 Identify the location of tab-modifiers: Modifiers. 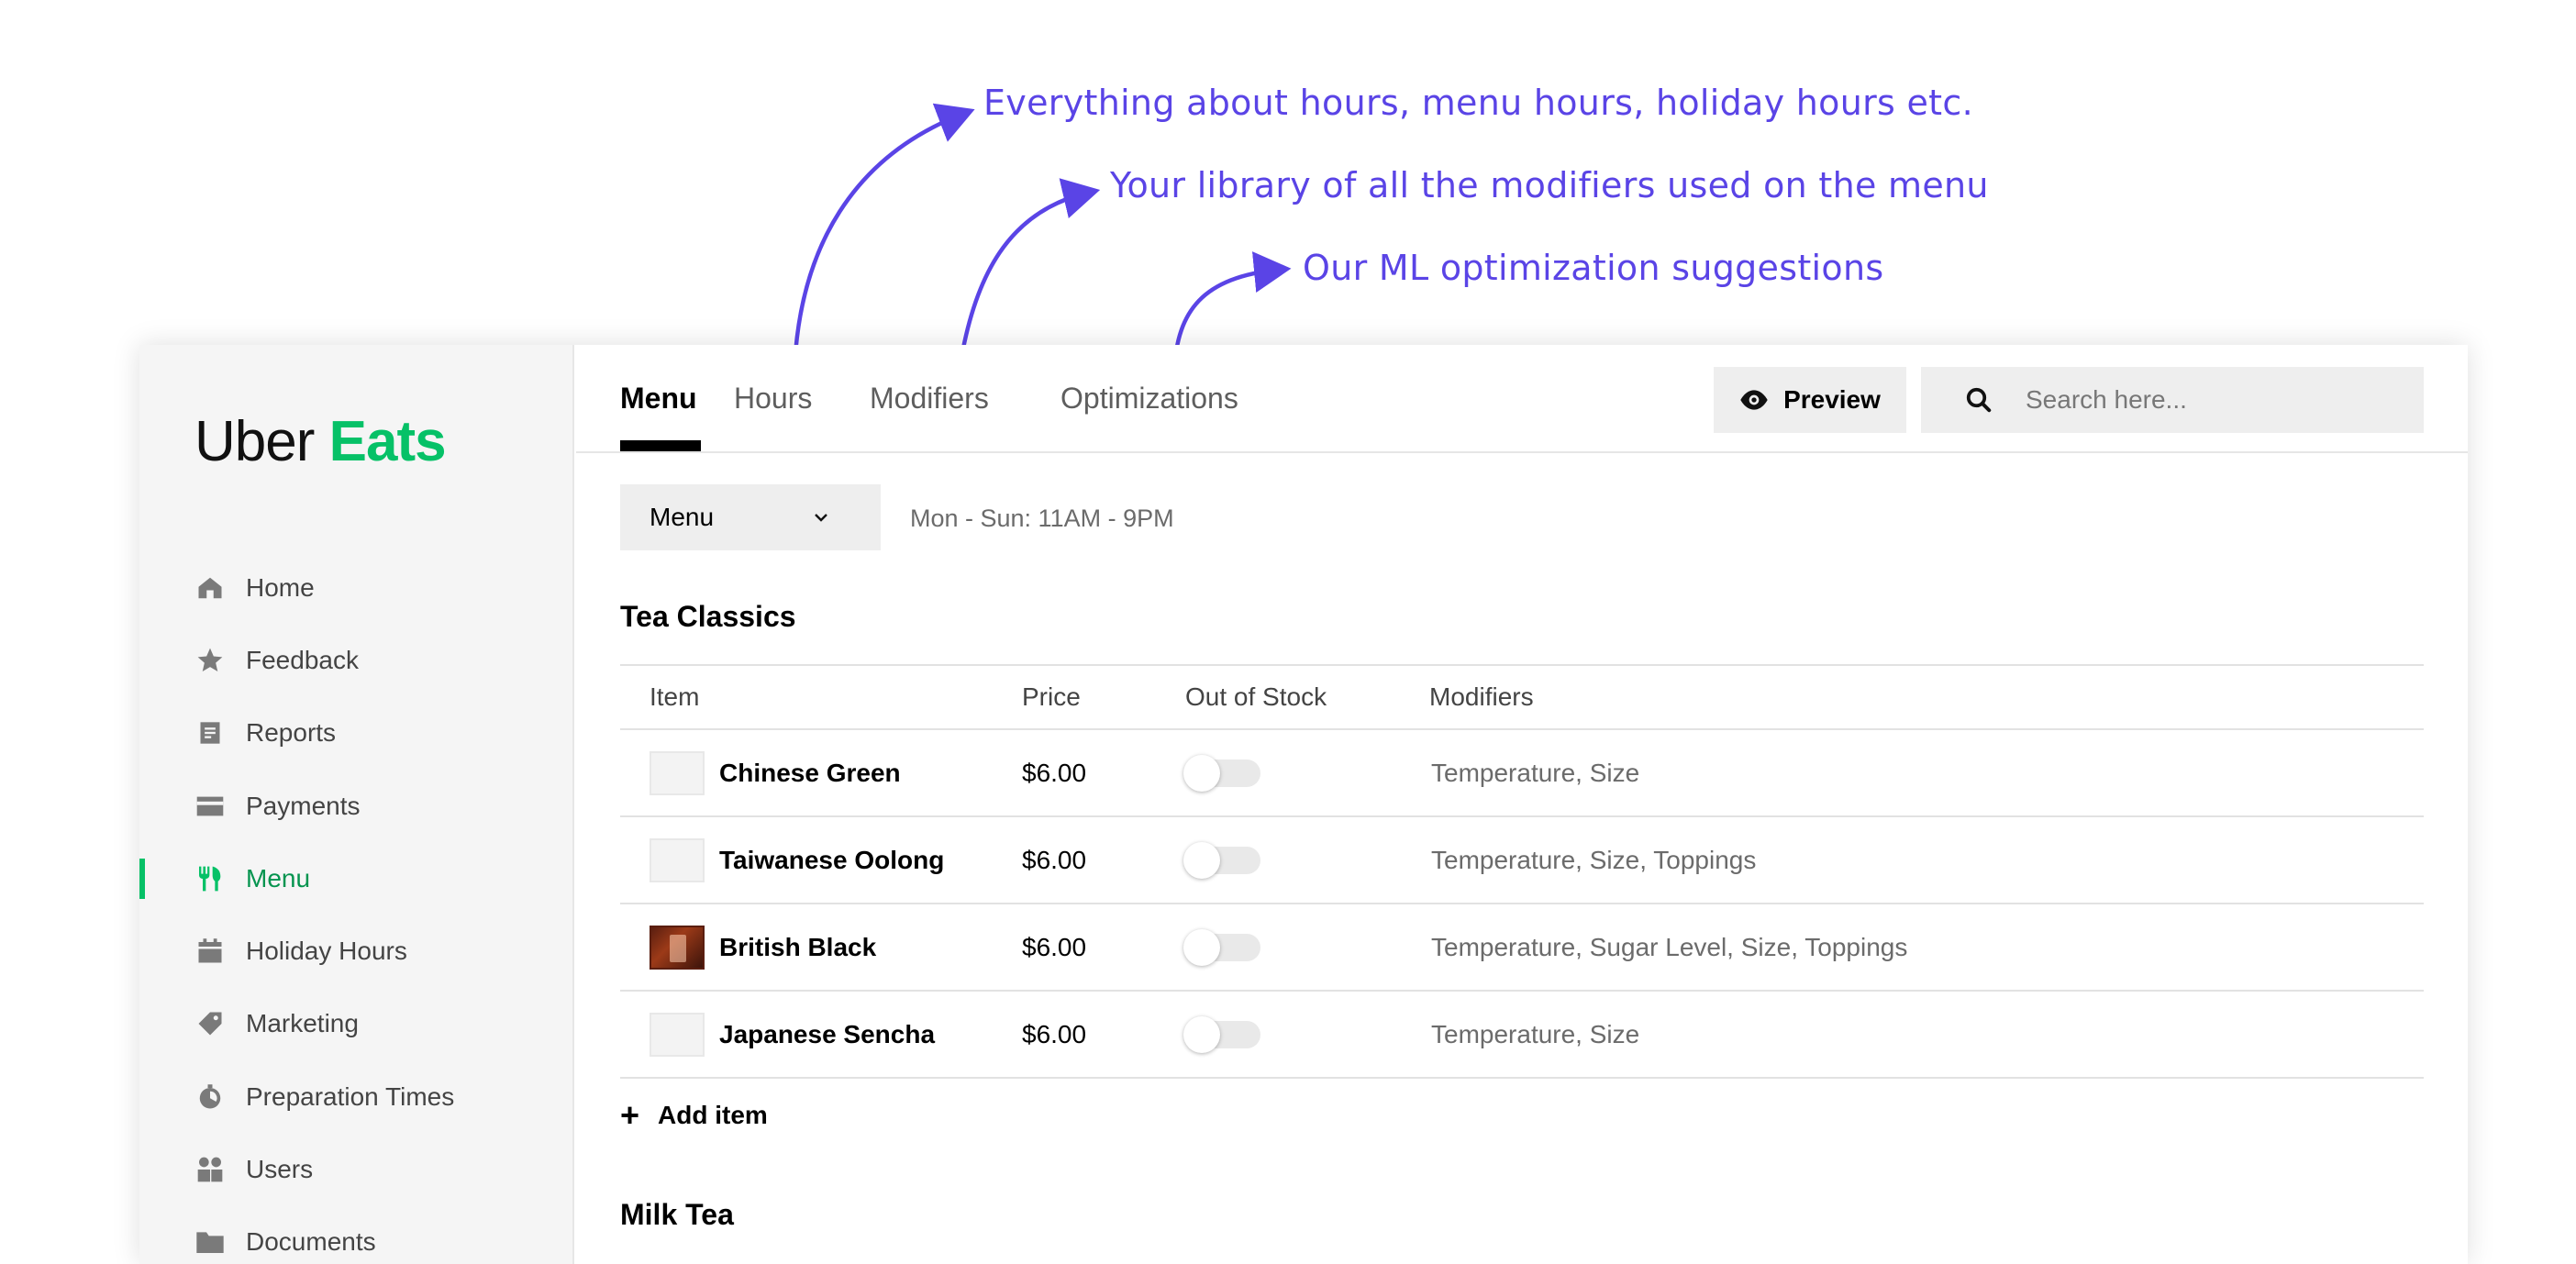
(929, 399).